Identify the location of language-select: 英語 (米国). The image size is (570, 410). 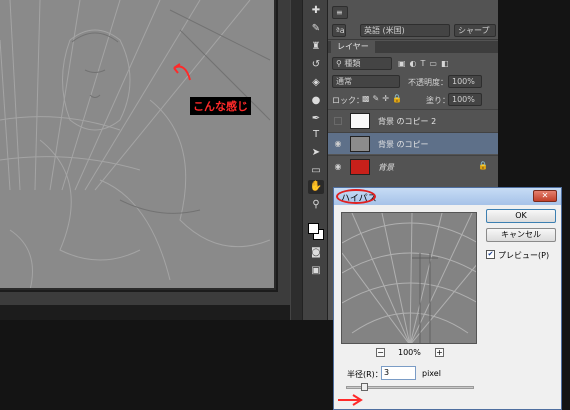
(405, 30).